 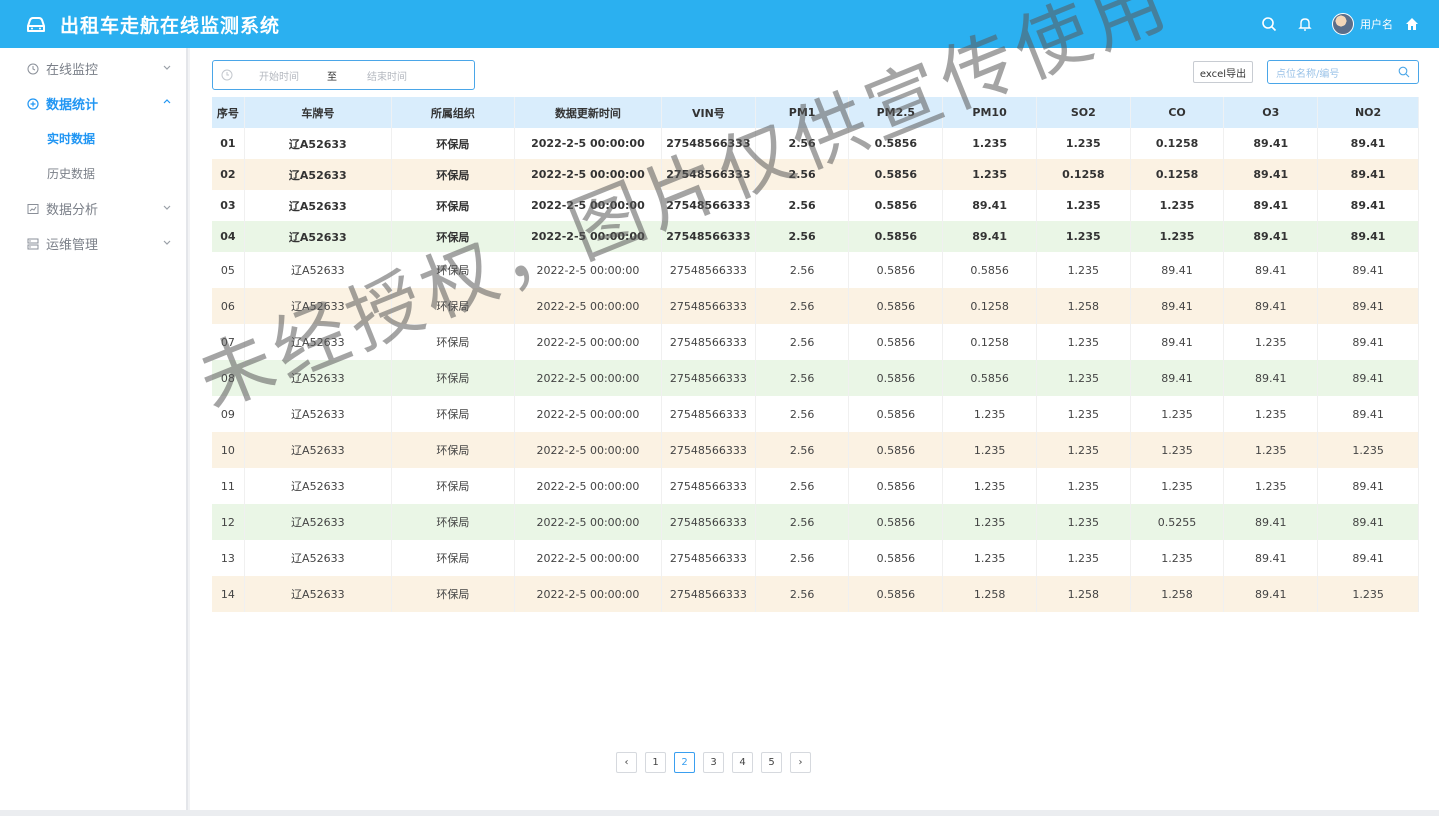 I want to click on sidebar-subitem-history-data: 历史数据, so click(x=93, y=173).